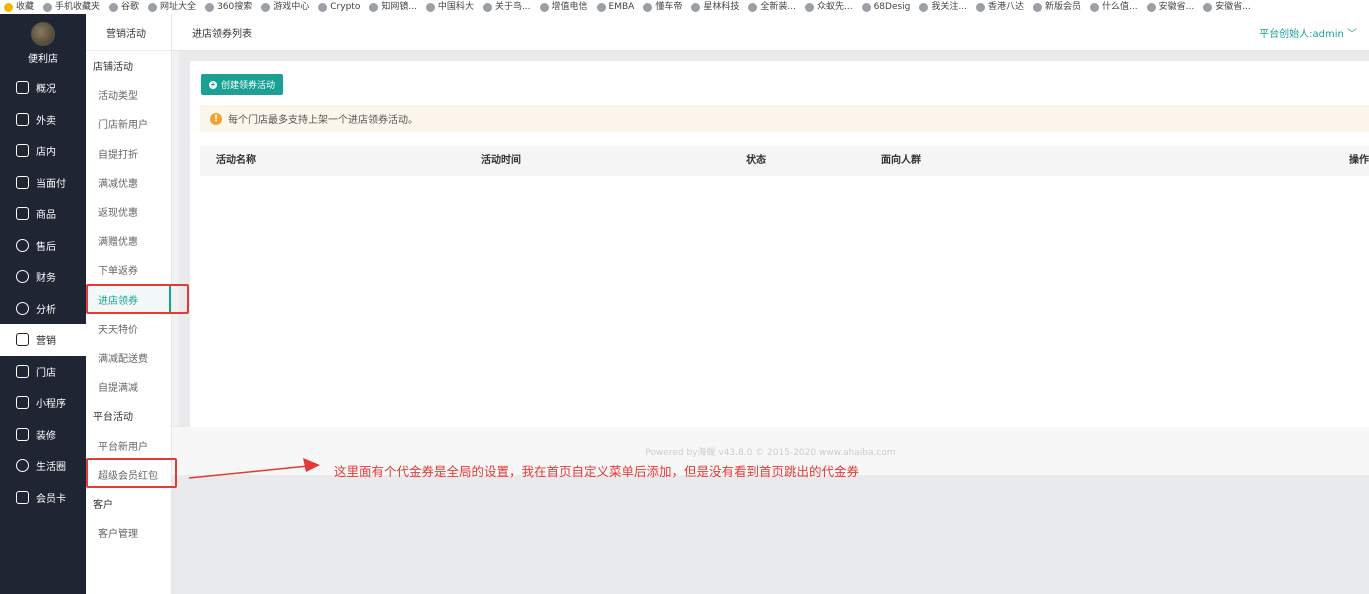 This screenshot has width=1369, height=594. Describe the element at coordinates (128, 386) in the screenshot. I see `sub-nav-item: 自提满减` at that location.